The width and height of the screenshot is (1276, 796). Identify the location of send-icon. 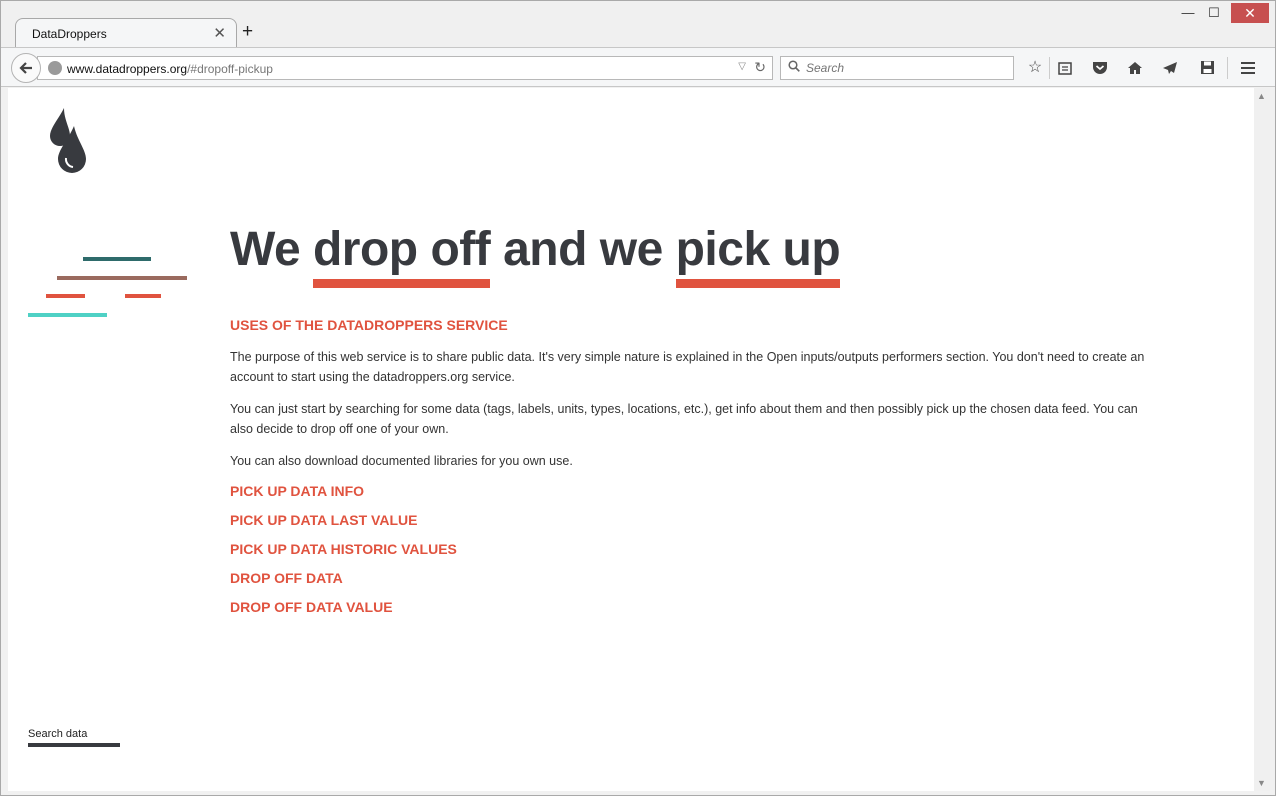
(1170, 68).